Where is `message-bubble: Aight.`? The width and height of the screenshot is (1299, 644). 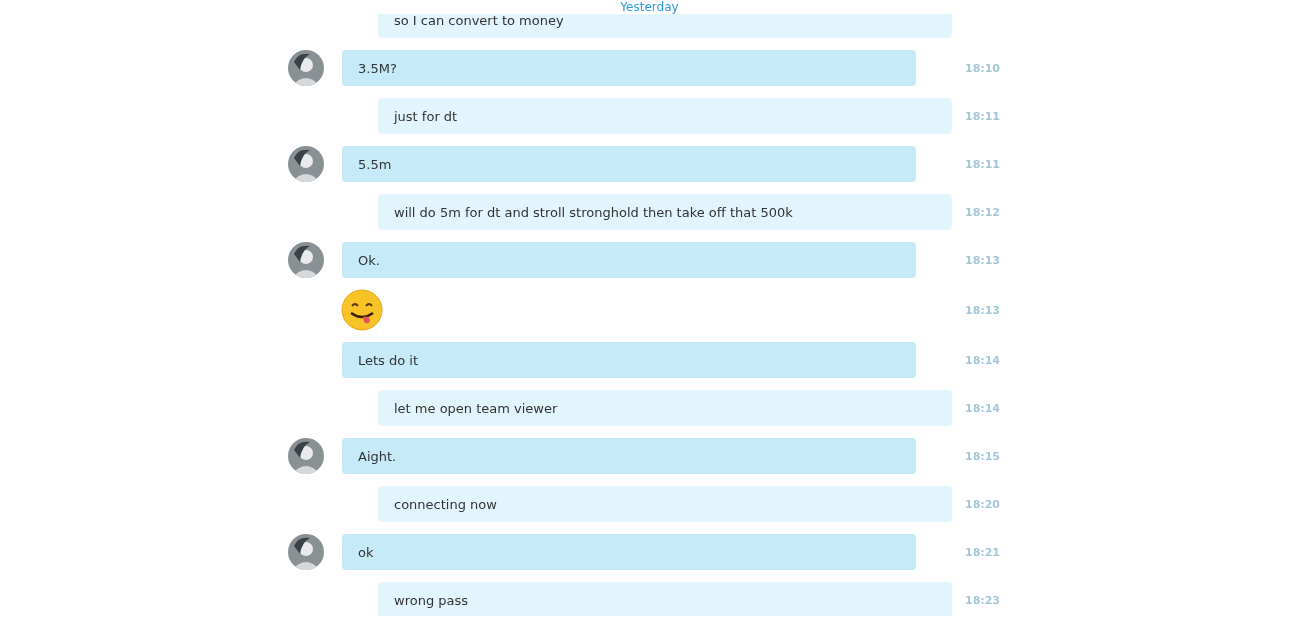
message-bubble: Aight. is located at coordinates (629, 456).